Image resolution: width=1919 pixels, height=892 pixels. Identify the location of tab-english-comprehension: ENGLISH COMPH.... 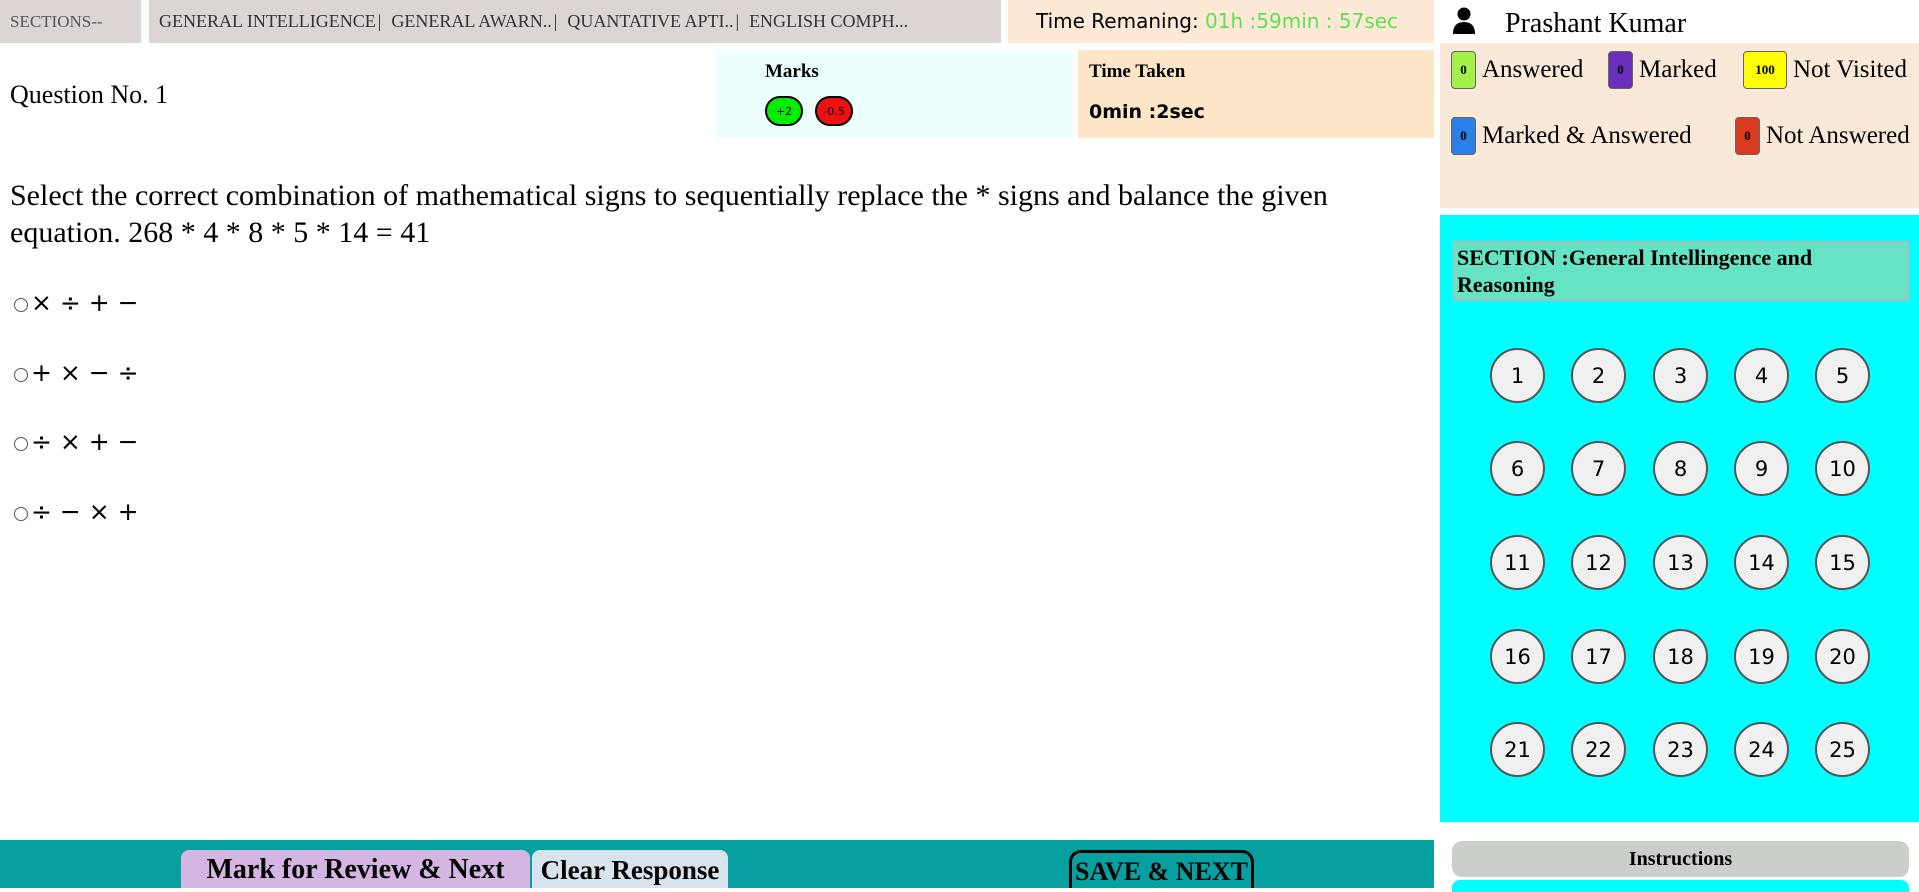
(828, 21).